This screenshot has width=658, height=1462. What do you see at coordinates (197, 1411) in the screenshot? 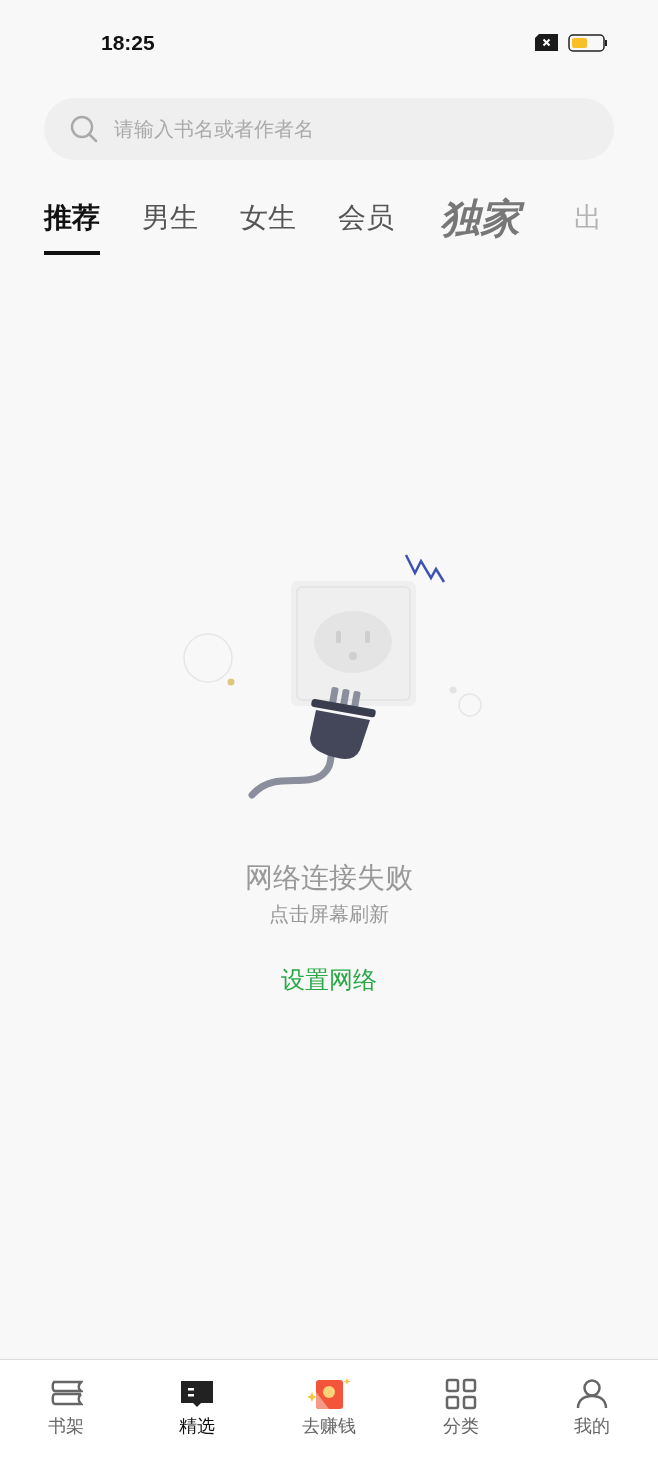
I see `nav-tab: 精选` at bounding box center [197, 1411].